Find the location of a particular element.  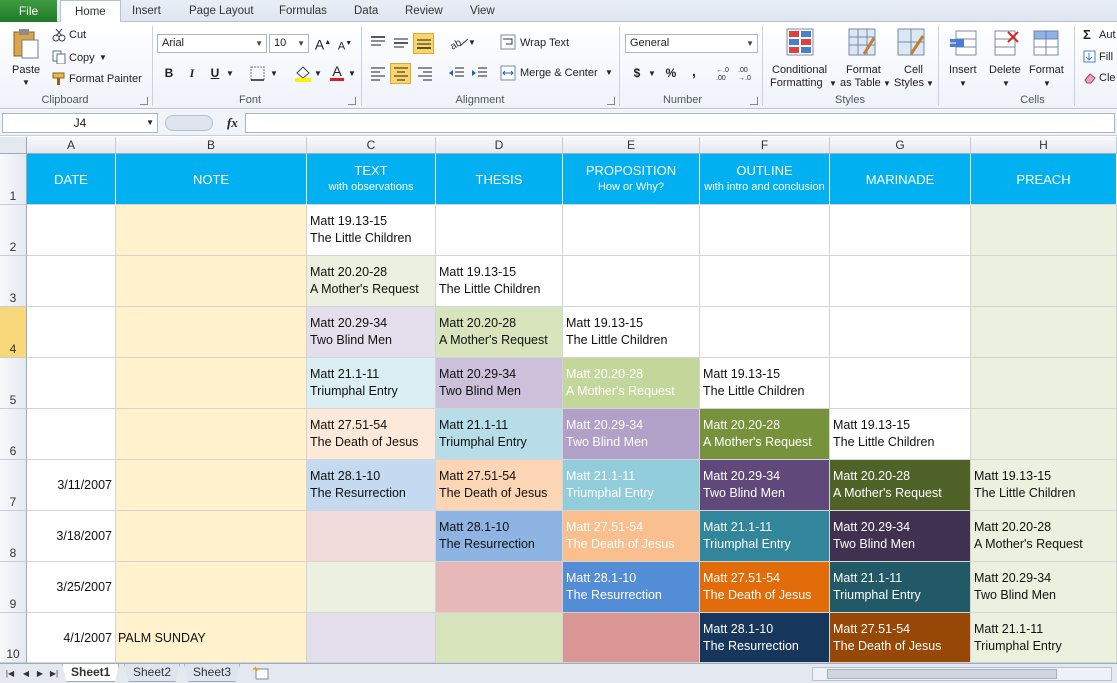

cell-e7: Matt 21.1-11 Triumphal Entry is located at coordinates (631, 485).